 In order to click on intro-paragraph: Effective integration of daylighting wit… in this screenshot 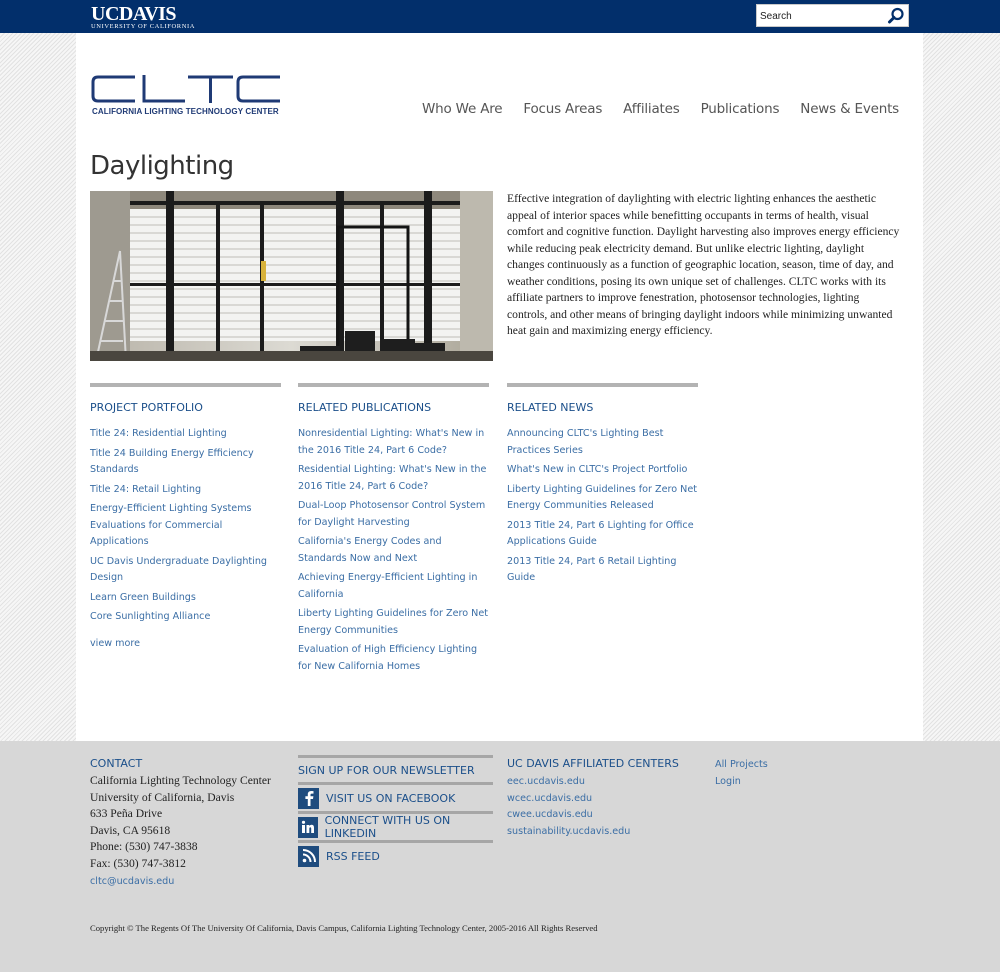, I will do `click(703, 264)`.